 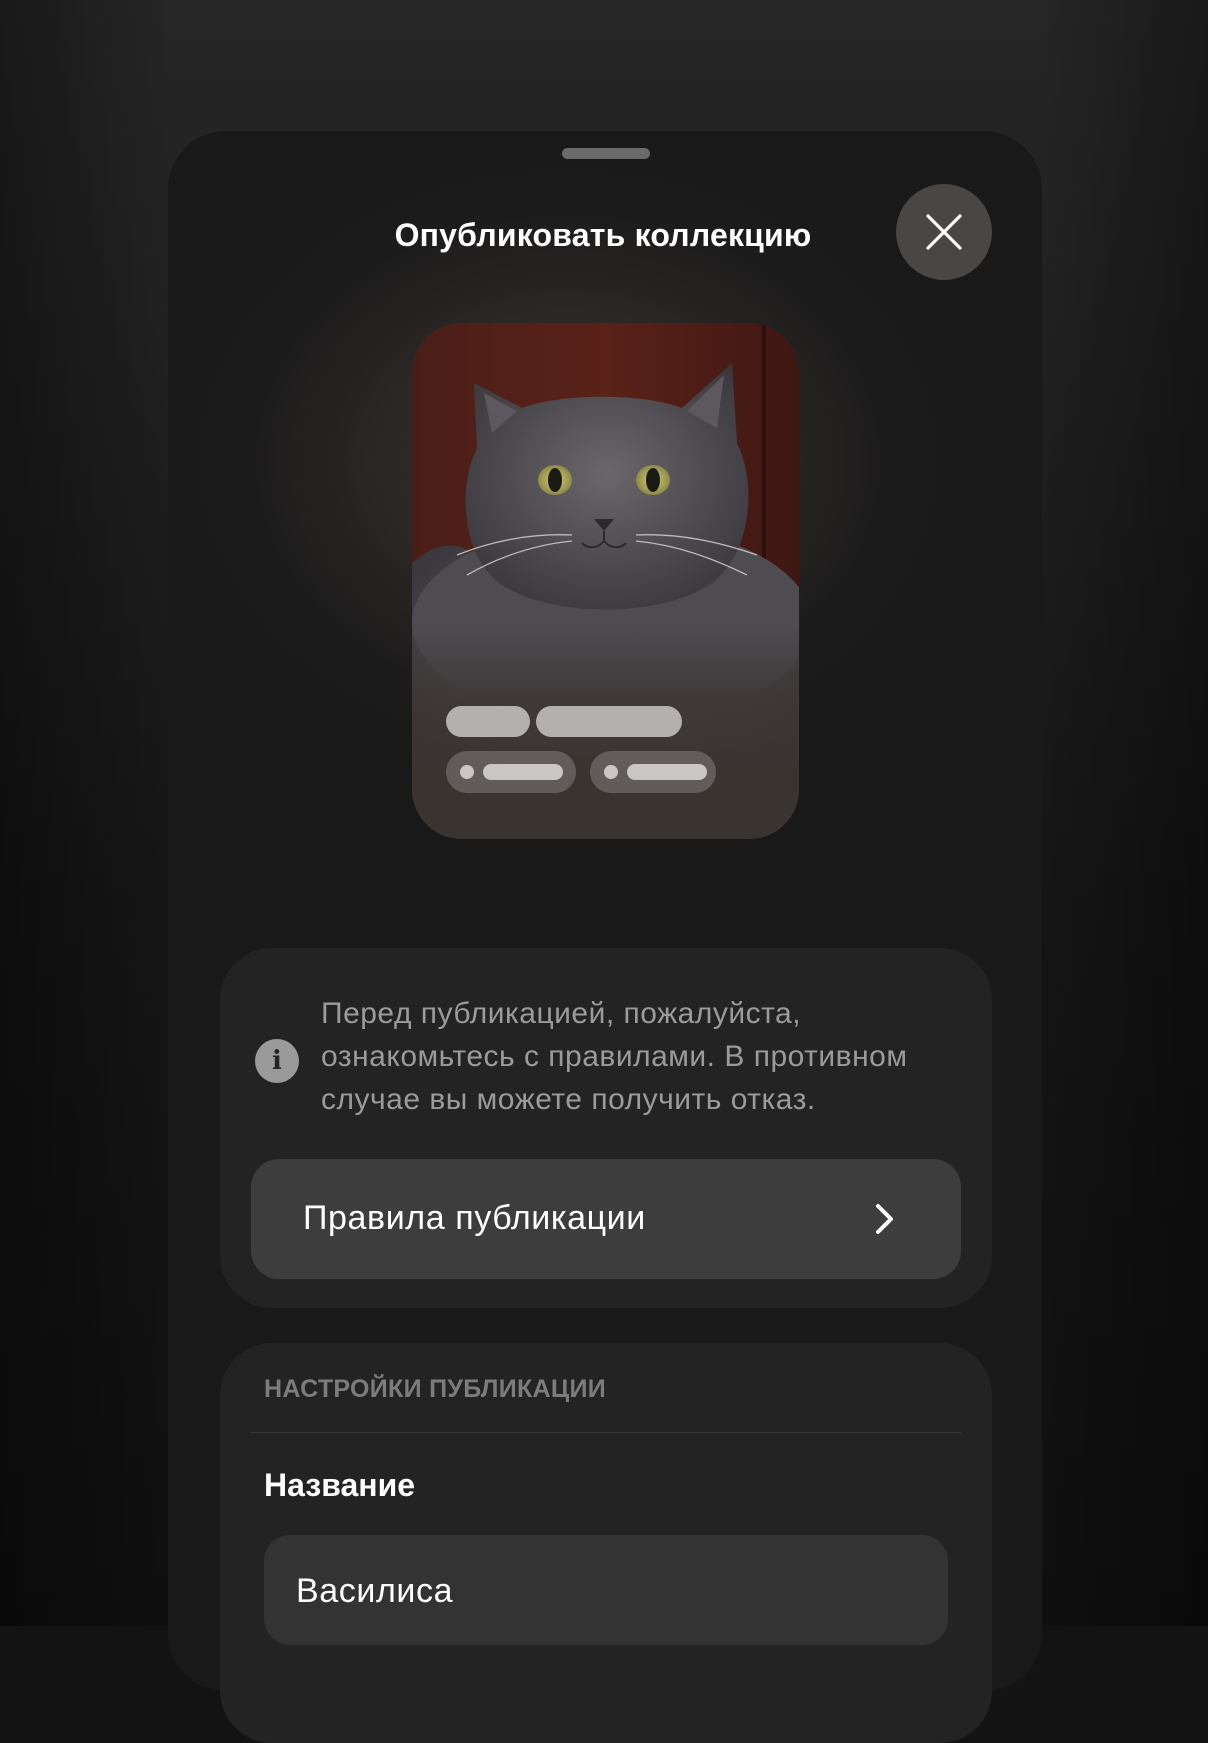 I want to click on sheet-grabber, so click(x=606, y=153).